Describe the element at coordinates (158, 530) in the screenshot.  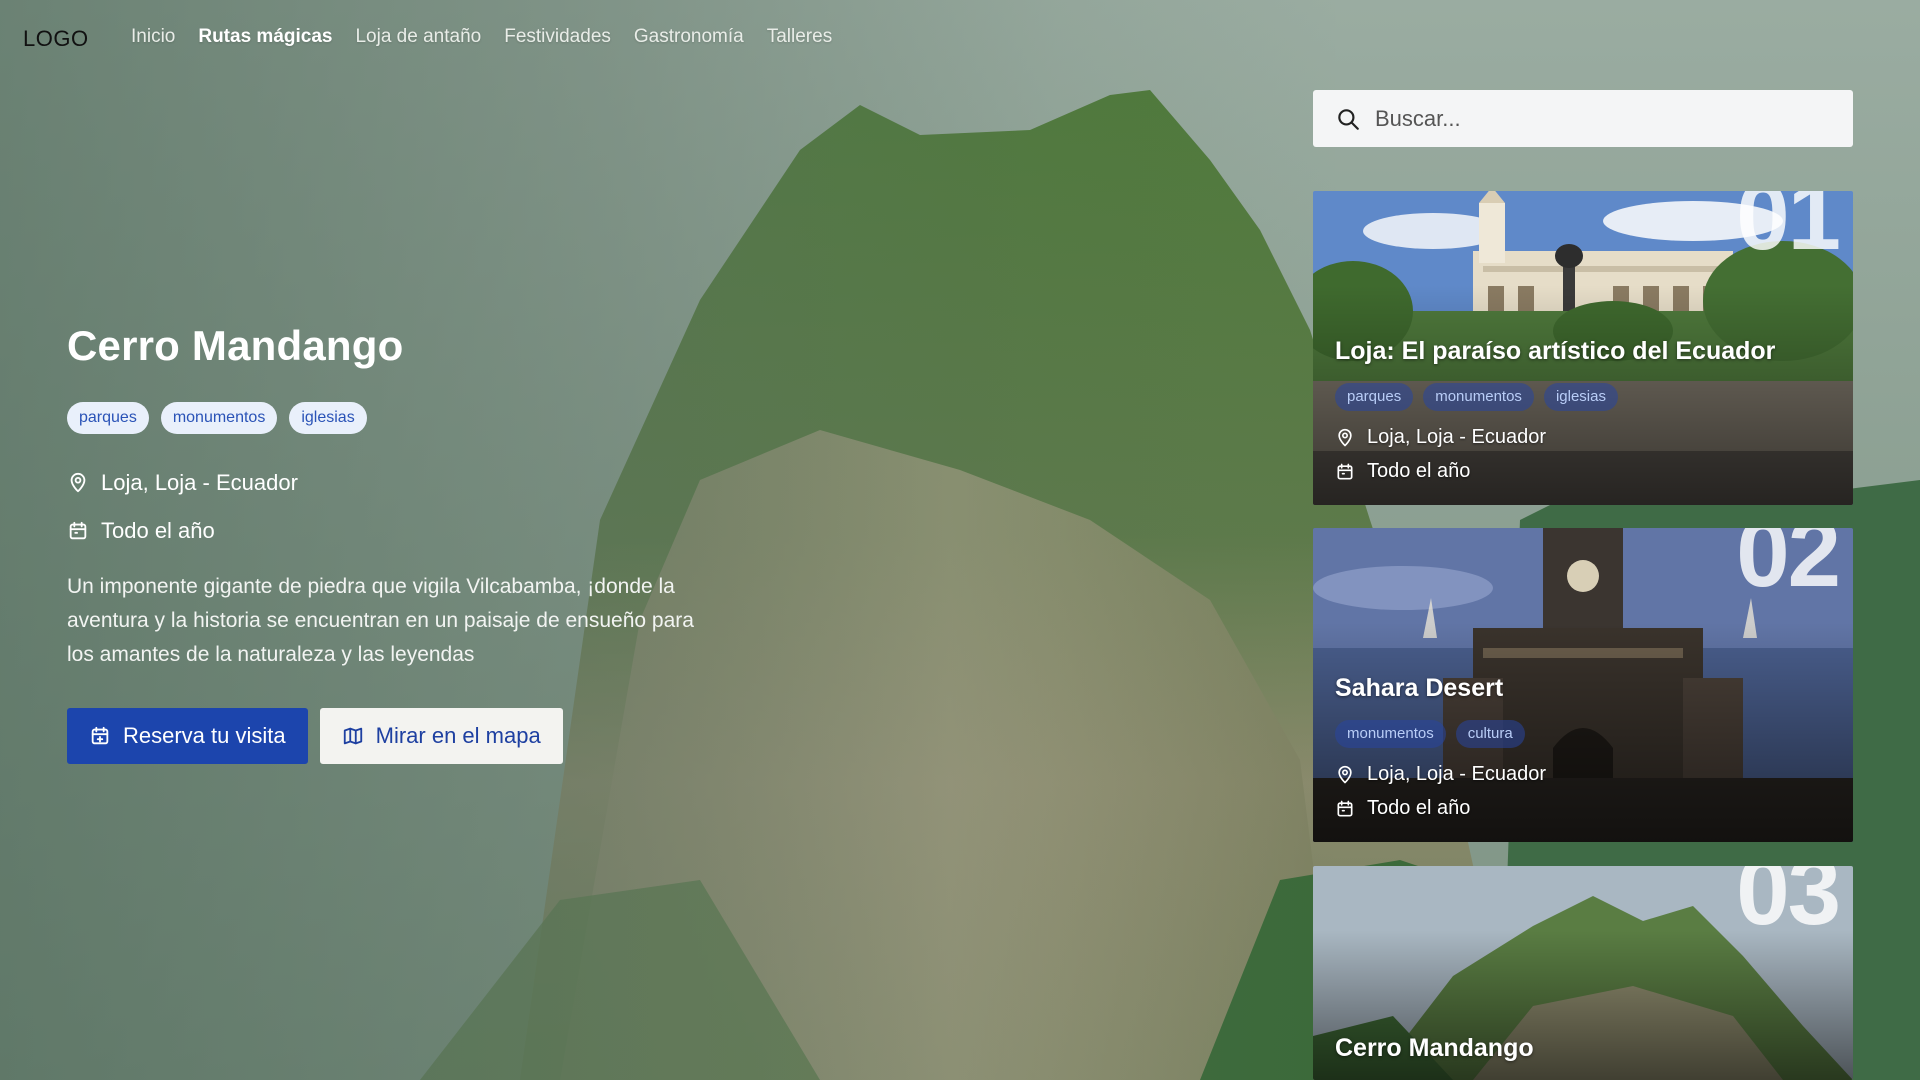
I see `hero-season-text: Todo el año` at that location.